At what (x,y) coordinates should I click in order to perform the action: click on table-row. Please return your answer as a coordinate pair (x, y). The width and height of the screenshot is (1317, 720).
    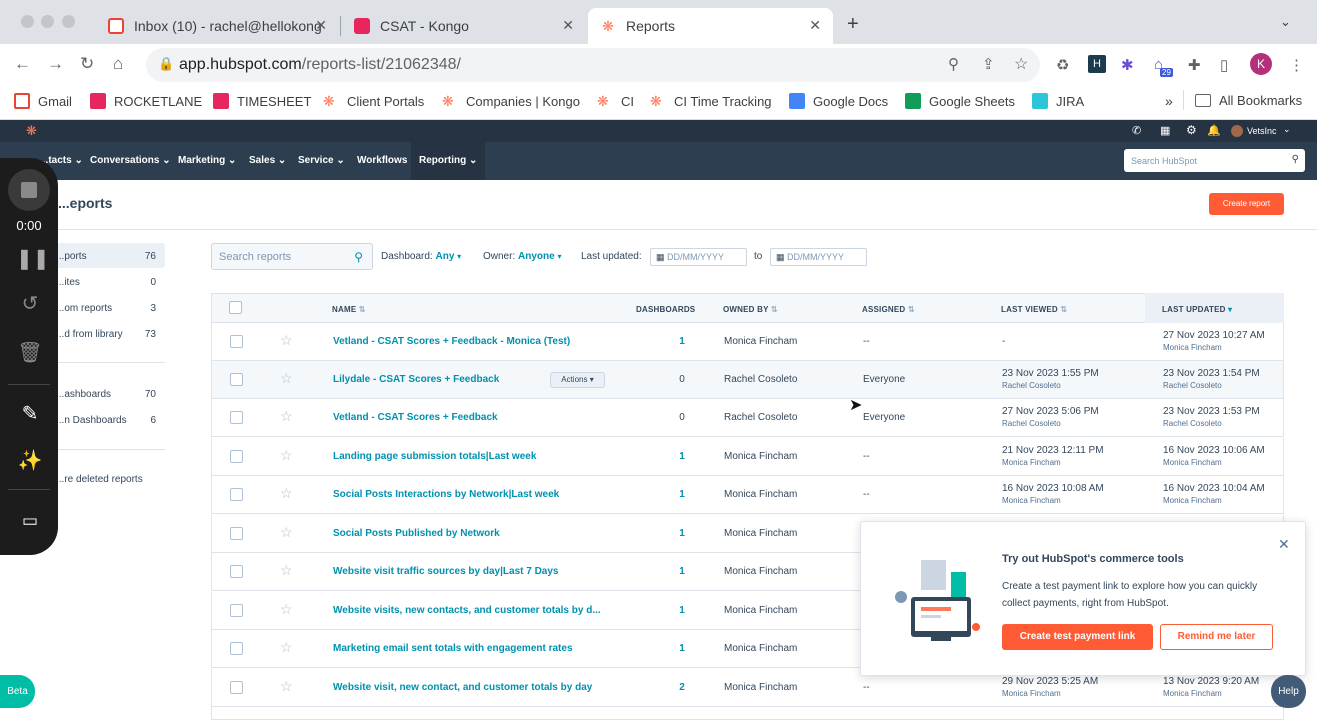
    Looking at the image, I should click on (747, 713).